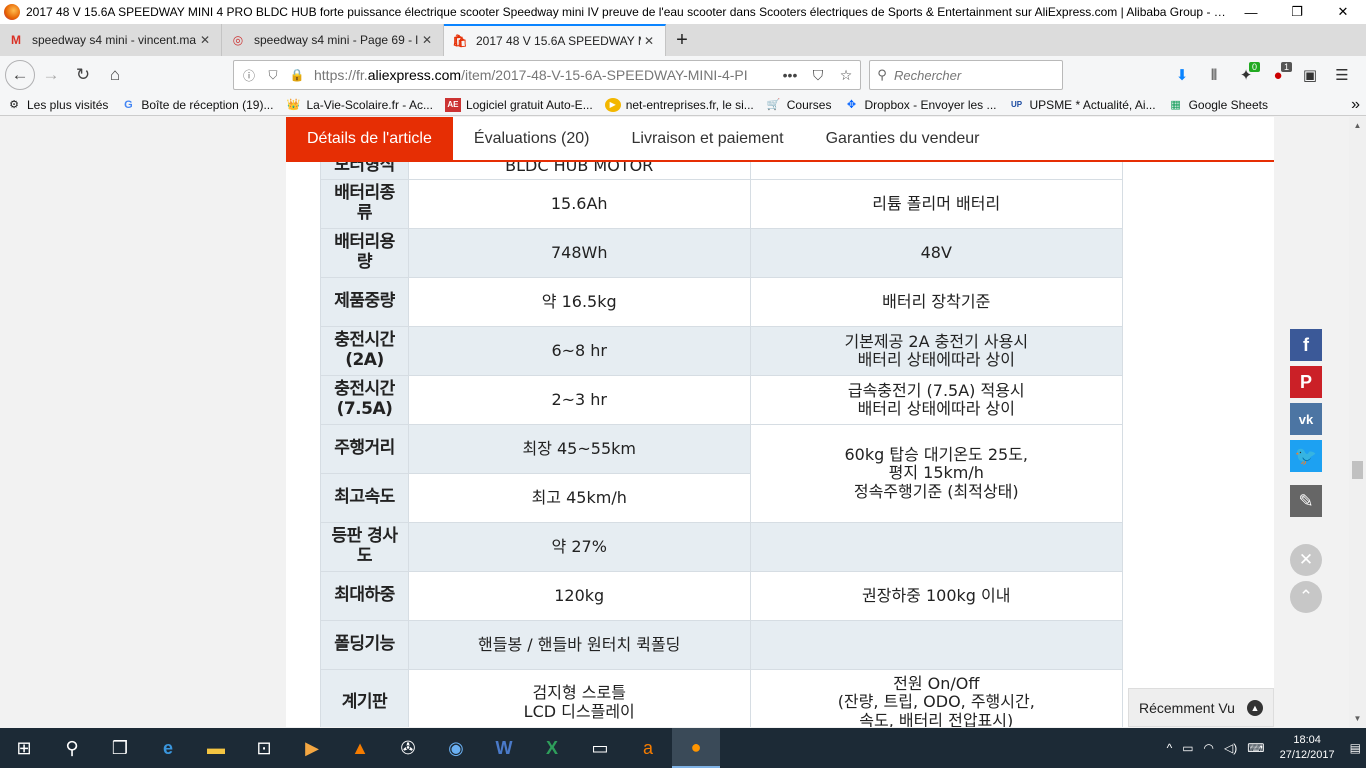 This screenshot has width=1366, height=768. Describe the element at coordinates (1306, 419) in the screenshot. I see `vk-icon: vk` at that location.